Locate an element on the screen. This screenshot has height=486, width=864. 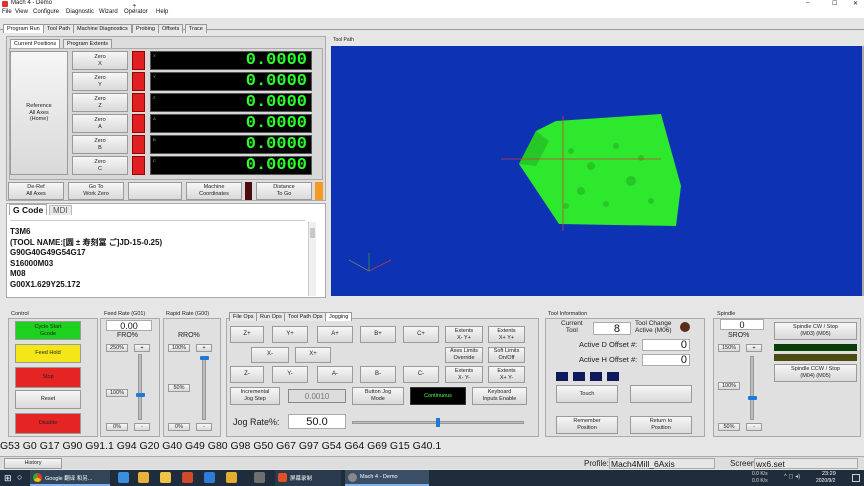
gcode-line: G90G40G49G54G17 is located at coordinates (157, 253).